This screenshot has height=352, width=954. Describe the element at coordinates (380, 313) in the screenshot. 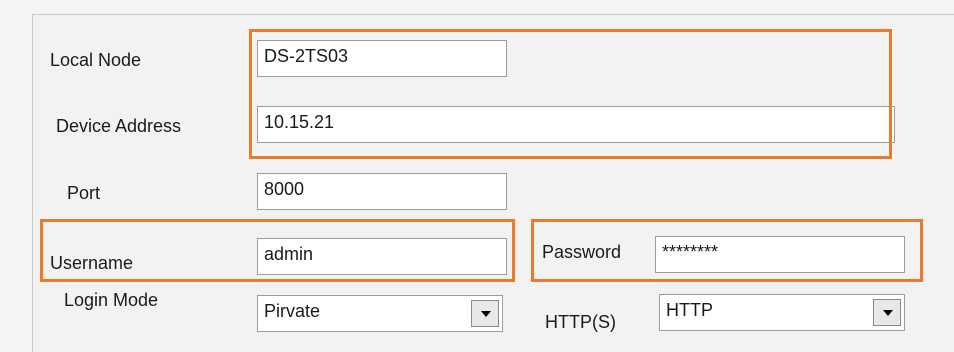

I see `login-mode-select: Pirvate` at that location.